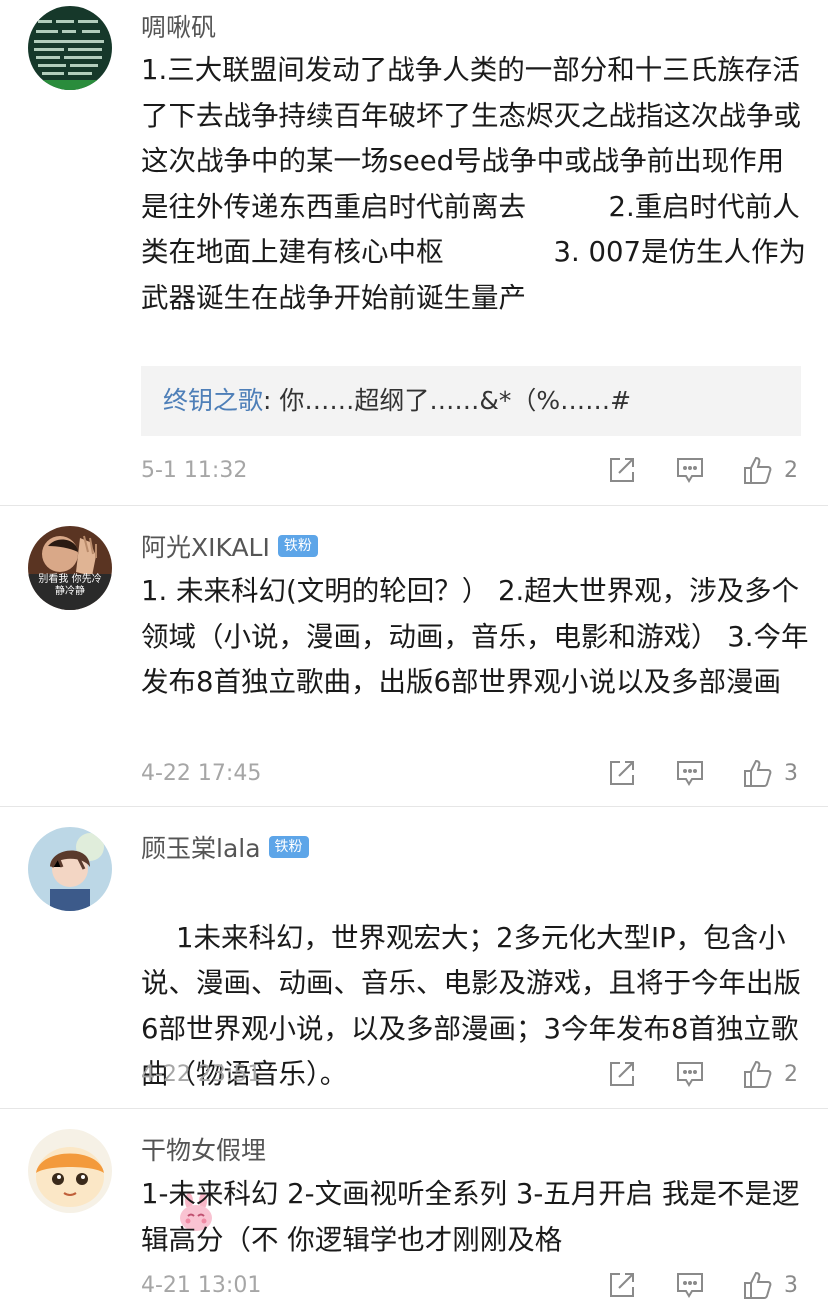 This screenshot has height=1315, width=828. Describe the element at coordinates (213, 400) in the screenshot. I see `reply-username: 终钥之歌` at that location.